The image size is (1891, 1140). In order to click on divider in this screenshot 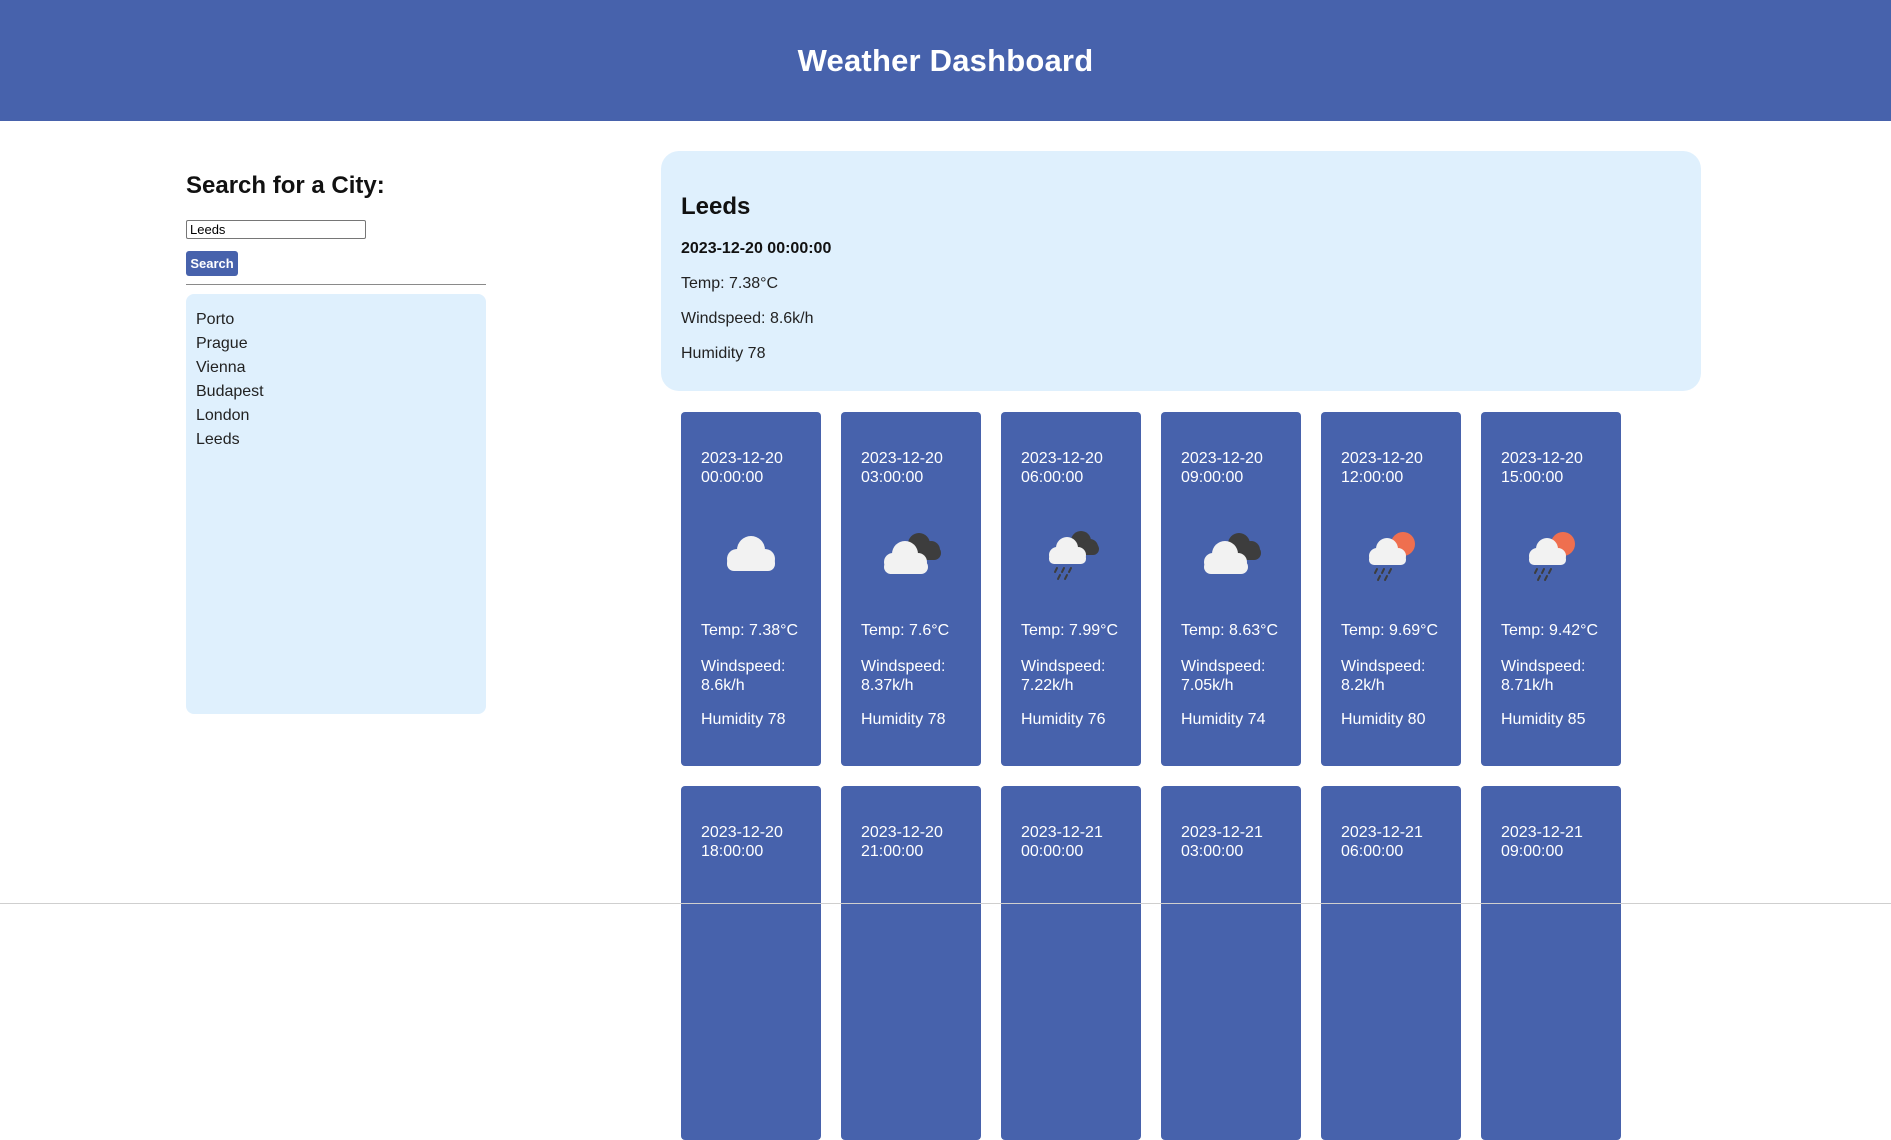, I will do `click(336, 284)`.